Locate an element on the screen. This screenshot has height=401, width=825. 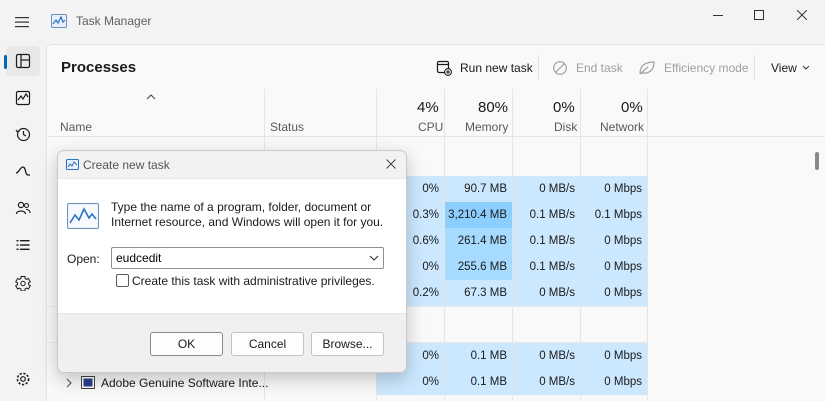
startup-apps-icon is located at coordinates (22, 171).